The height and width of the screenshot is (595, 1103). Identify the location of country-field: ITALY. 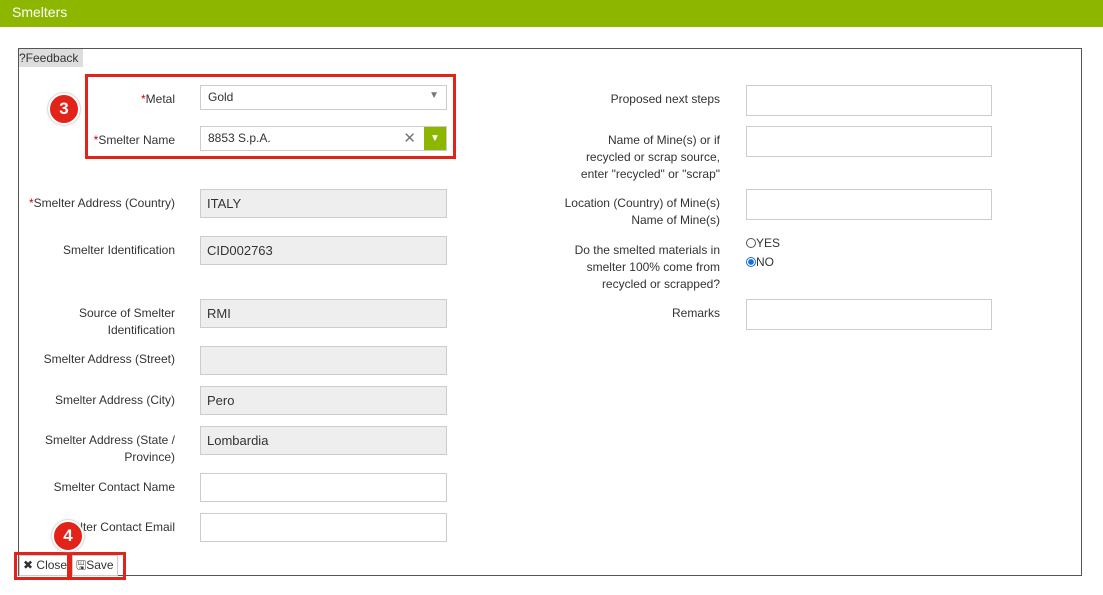
(323, 203).